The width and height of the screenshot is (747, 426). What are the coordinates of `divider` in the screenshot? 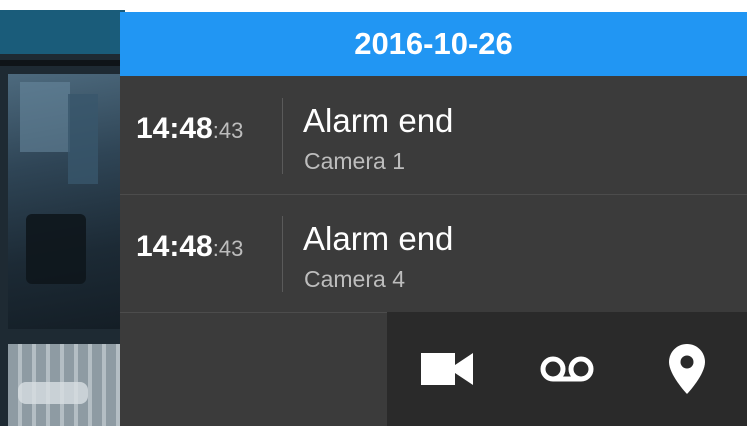 It's located at (62, 63).